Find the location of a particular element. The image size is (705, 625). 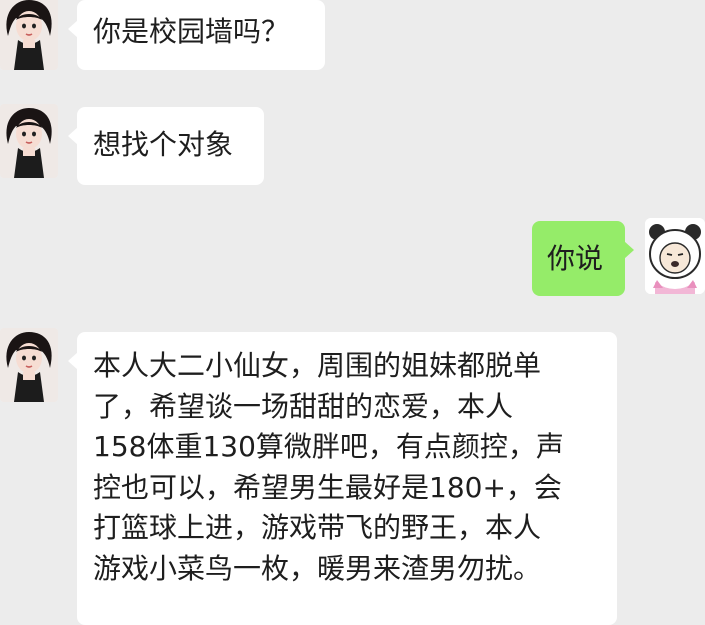

message-text: 想找个对象 is located at coordinates (163, 144).